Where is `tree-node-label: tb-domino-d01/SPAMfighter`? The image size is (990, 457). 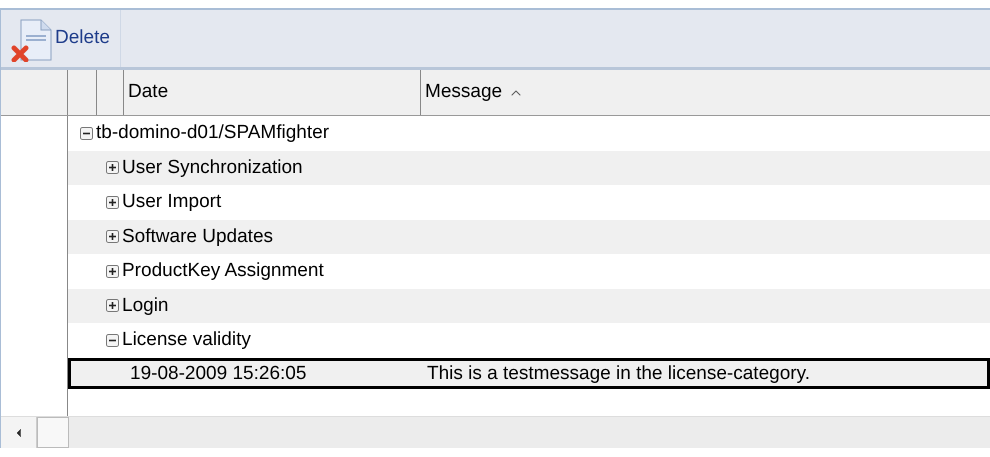
tree-node-label: tb-domino-d01/SPAMfighter is located at coordinates (213, 133).